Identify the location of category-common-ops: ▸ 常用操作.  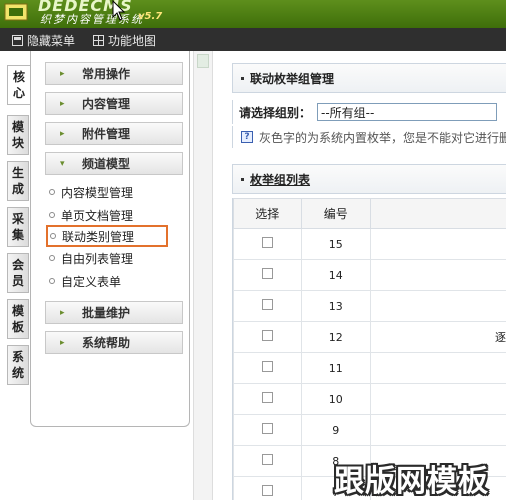
(114, 73).